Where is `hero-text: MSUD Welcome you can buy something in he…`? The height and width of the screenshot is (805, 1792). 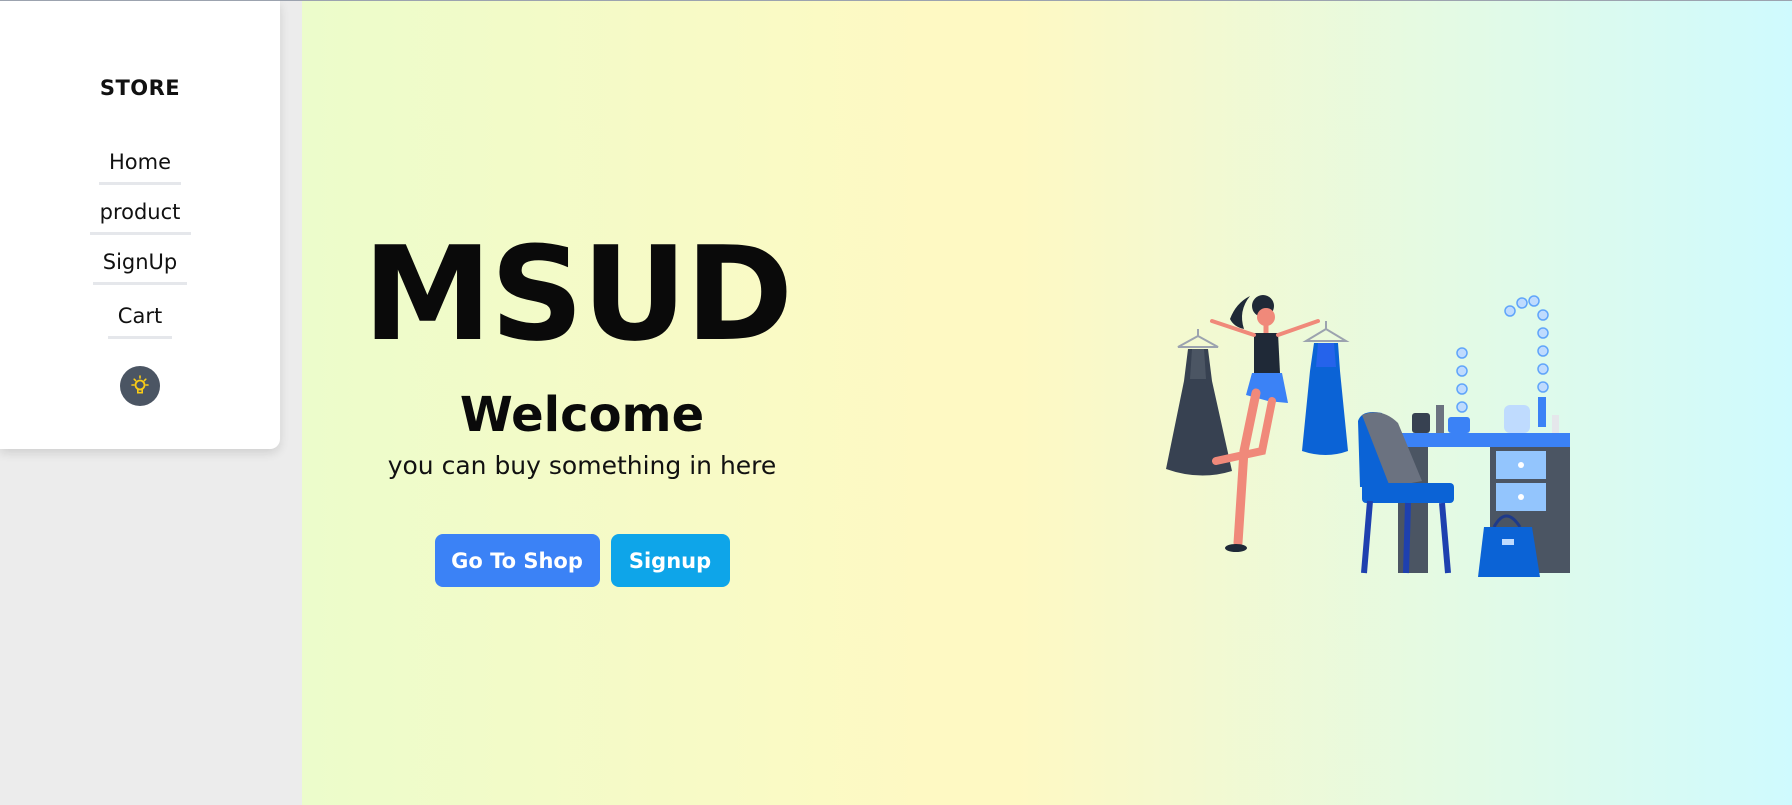
hero-text: MSUD Welcome you can buy something in he… is located at coordinates (578, 408).